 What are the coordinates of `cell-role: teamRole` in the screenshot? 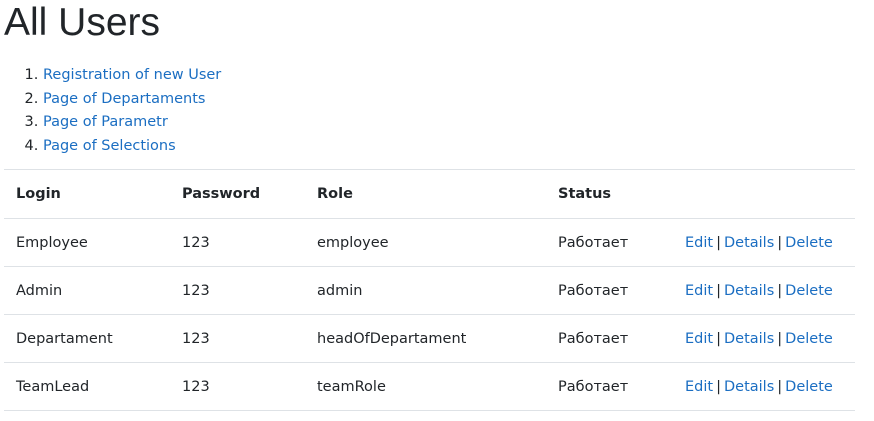 It's located at (425, 386).